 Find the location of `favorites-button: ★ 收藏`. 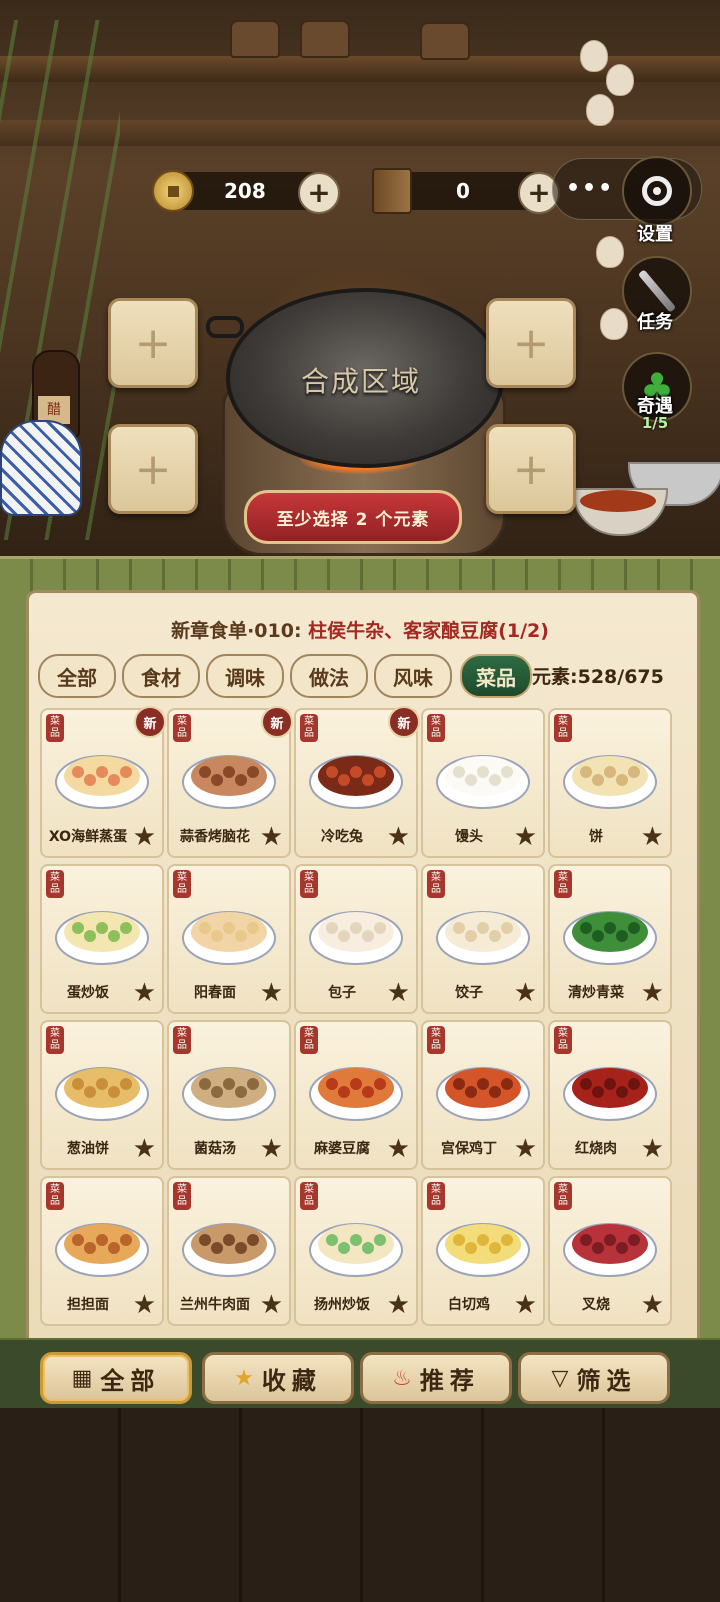

favorites-button: ★ 收藏 is located at coordinates (278, 1378).